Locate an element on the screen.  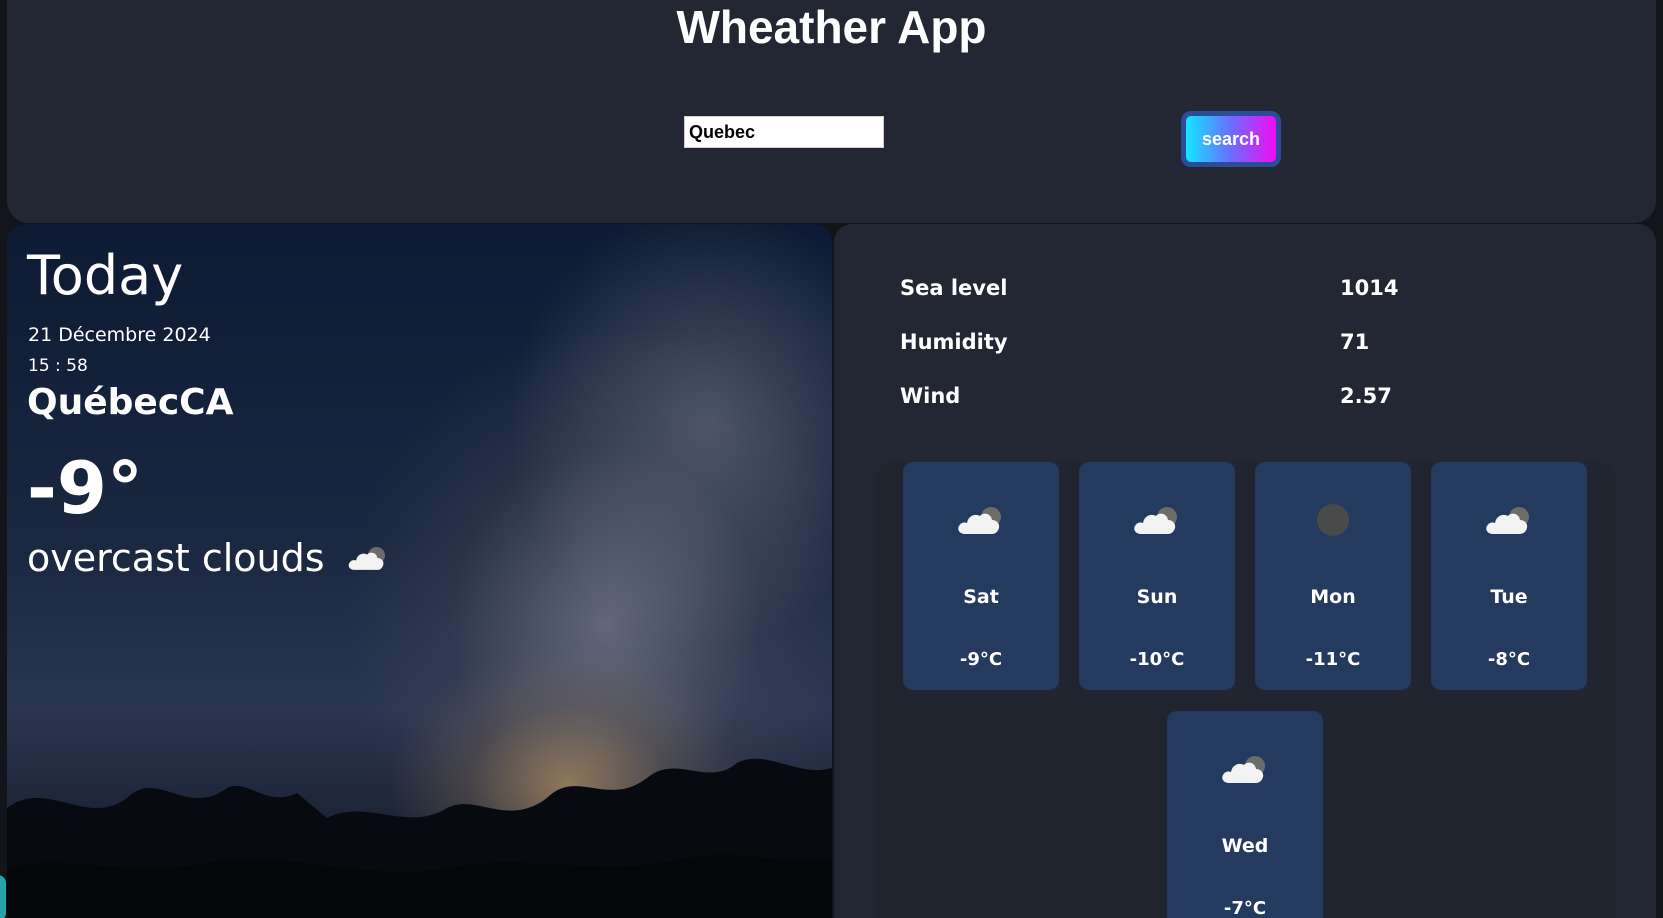
stat-value: 1014 is located at coordinates (1369, 288).